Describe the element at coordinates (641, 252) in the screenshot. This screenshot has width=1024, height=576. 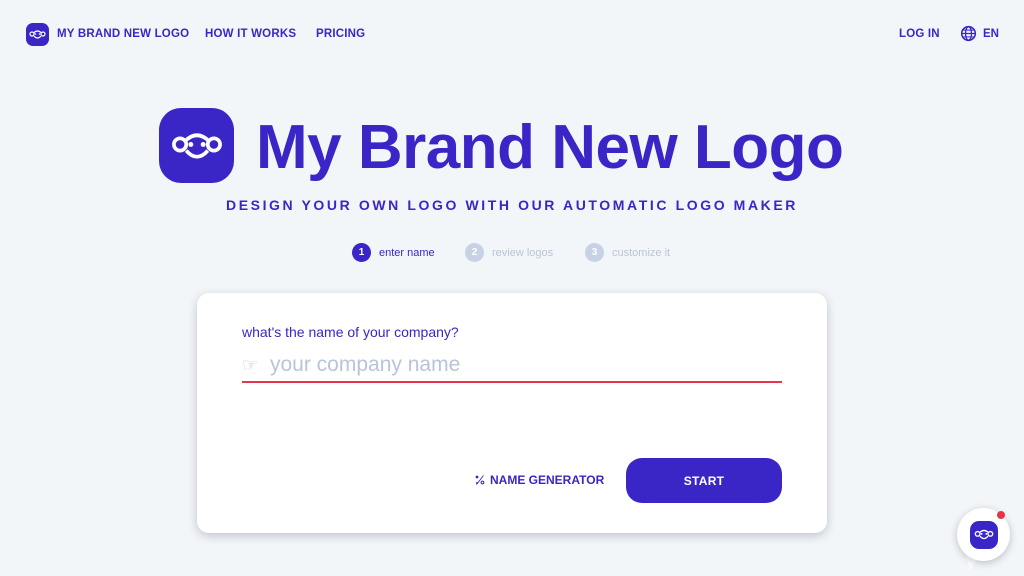
I see `step-label: customize it` at that location.